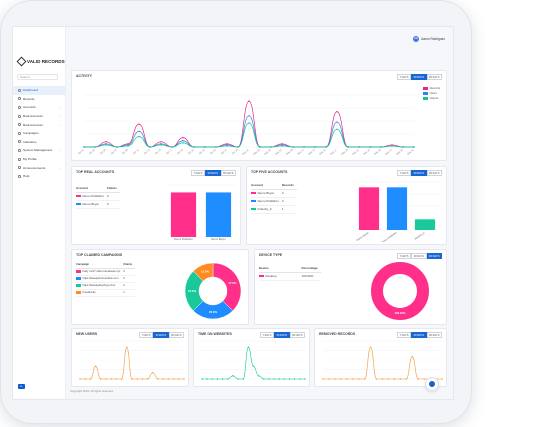 This screenshot has height=427, width=558. Describe the element at coordinates (39, 107) in the screenshot. I see `sidebar-item-2: Accounts ›` at that location.